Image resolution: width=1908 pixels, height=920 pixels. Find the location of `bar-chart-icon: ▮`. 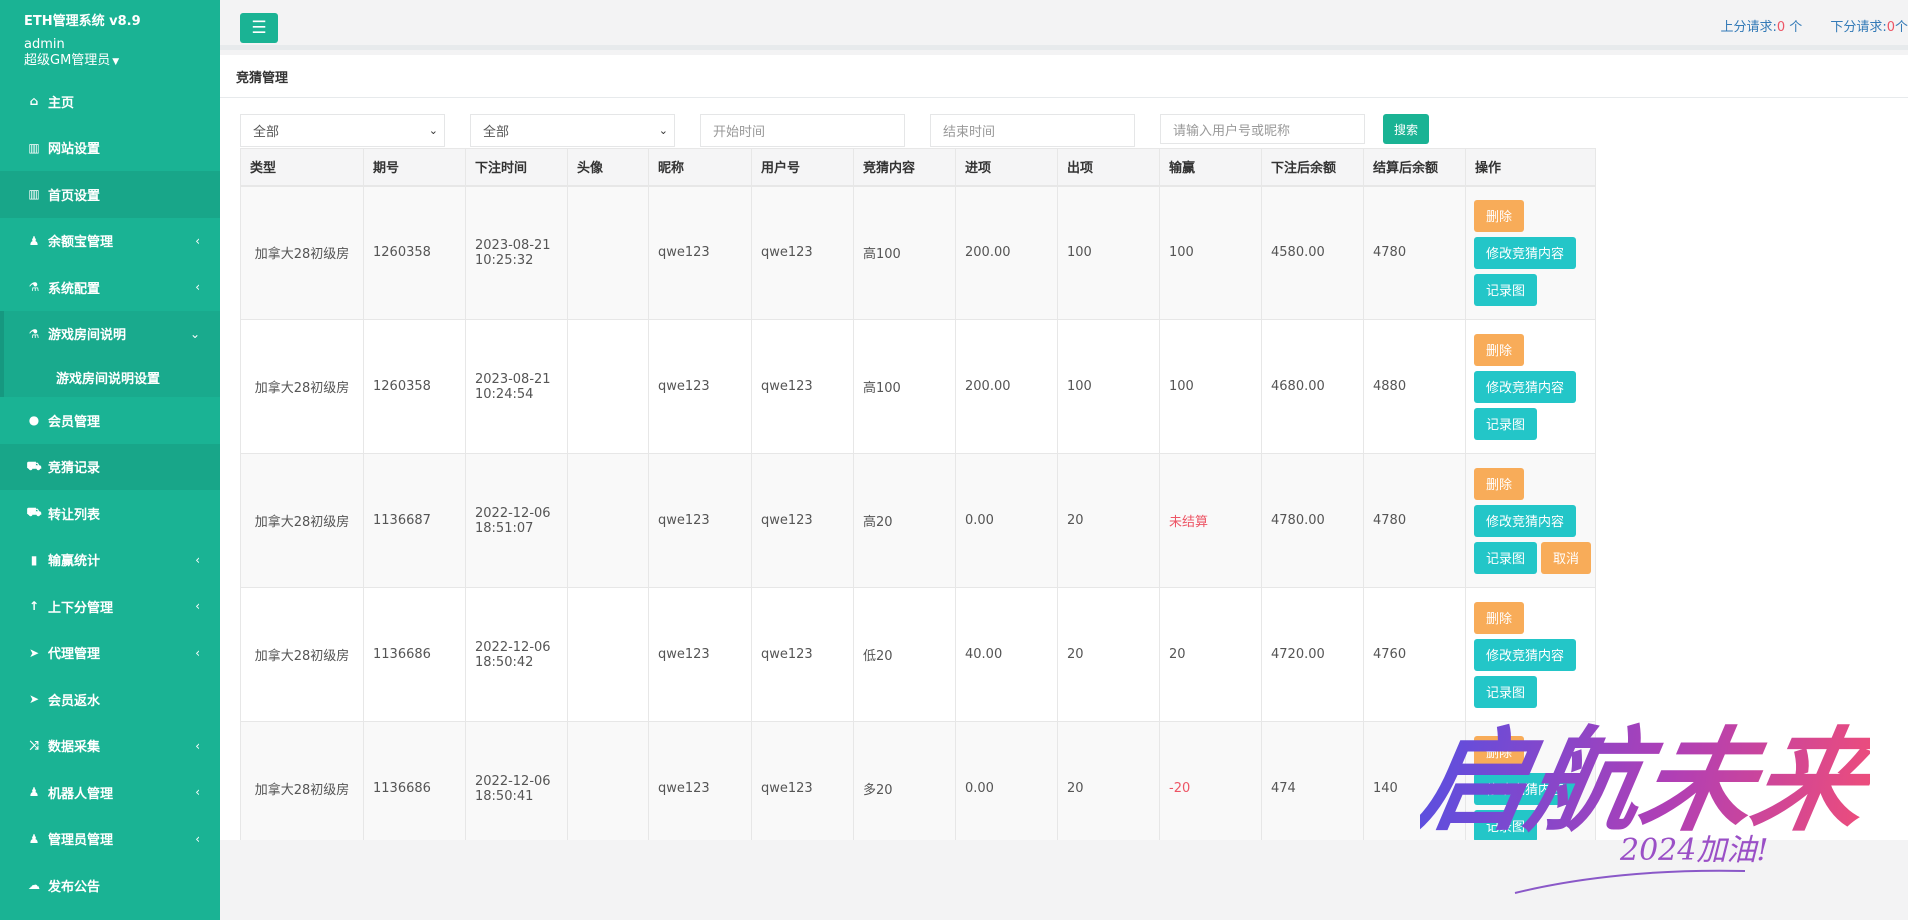

bar-chart-icon: ▮ is located at coordinates (34, 559).